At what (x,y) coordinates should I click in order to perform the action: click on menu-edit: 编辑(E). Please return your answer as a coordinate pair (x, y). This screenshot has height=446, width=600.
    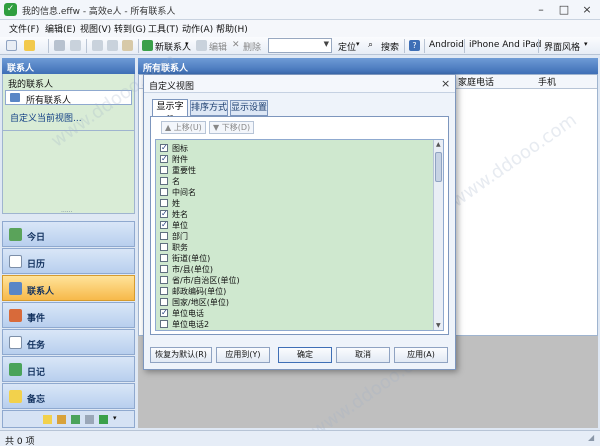
    Looking at the image, I should click on (60, 28).